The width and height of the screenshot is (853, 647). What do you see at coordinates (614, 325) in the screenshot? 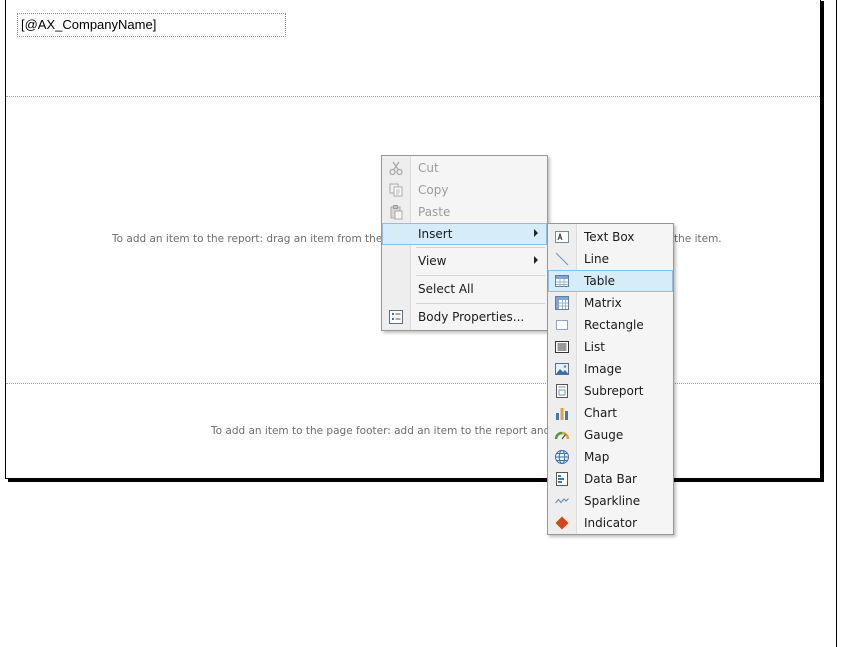
I see `submenu-item-label: Rectangle` at bounding box center [614, 325].